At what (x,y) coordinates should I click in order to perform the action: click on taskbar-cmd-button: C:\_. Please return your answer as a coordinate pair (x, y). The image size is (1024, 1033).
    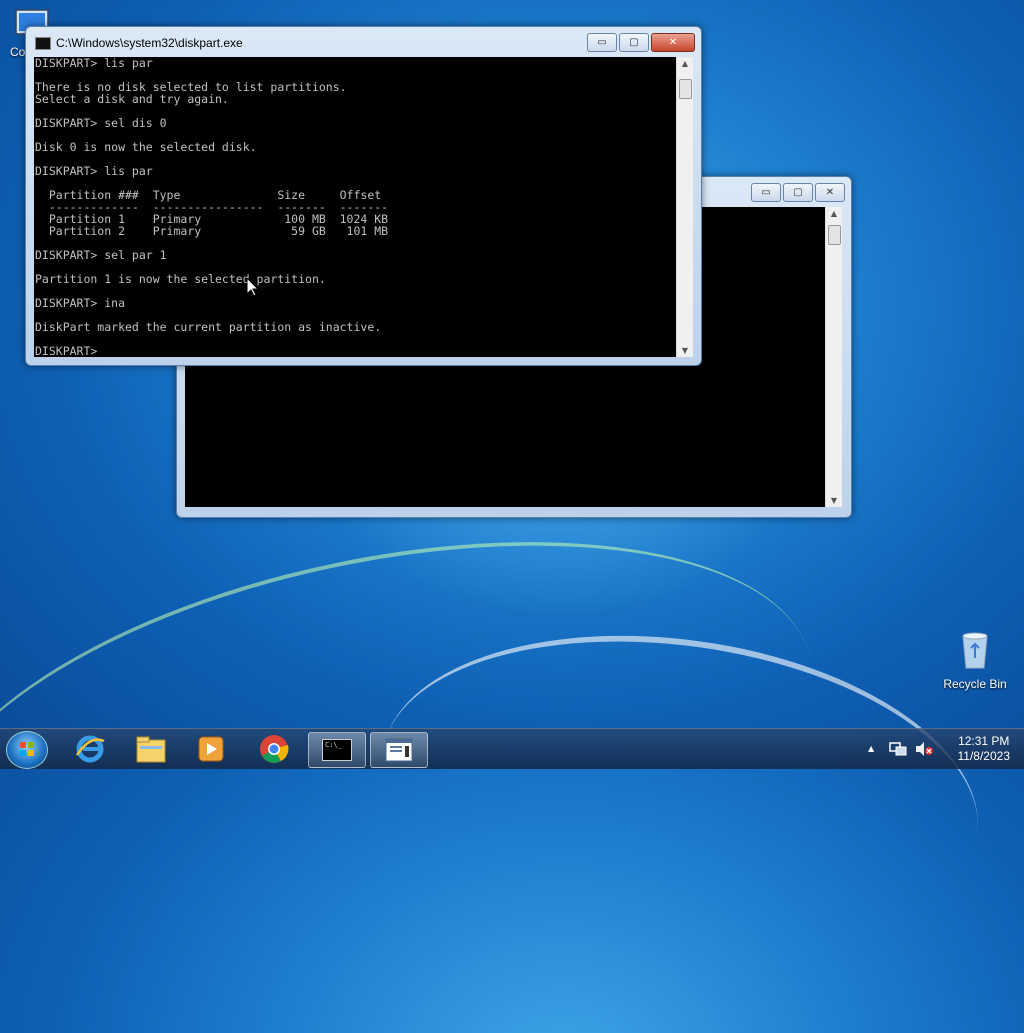
    Looking at the image, I should click on (337, 750).